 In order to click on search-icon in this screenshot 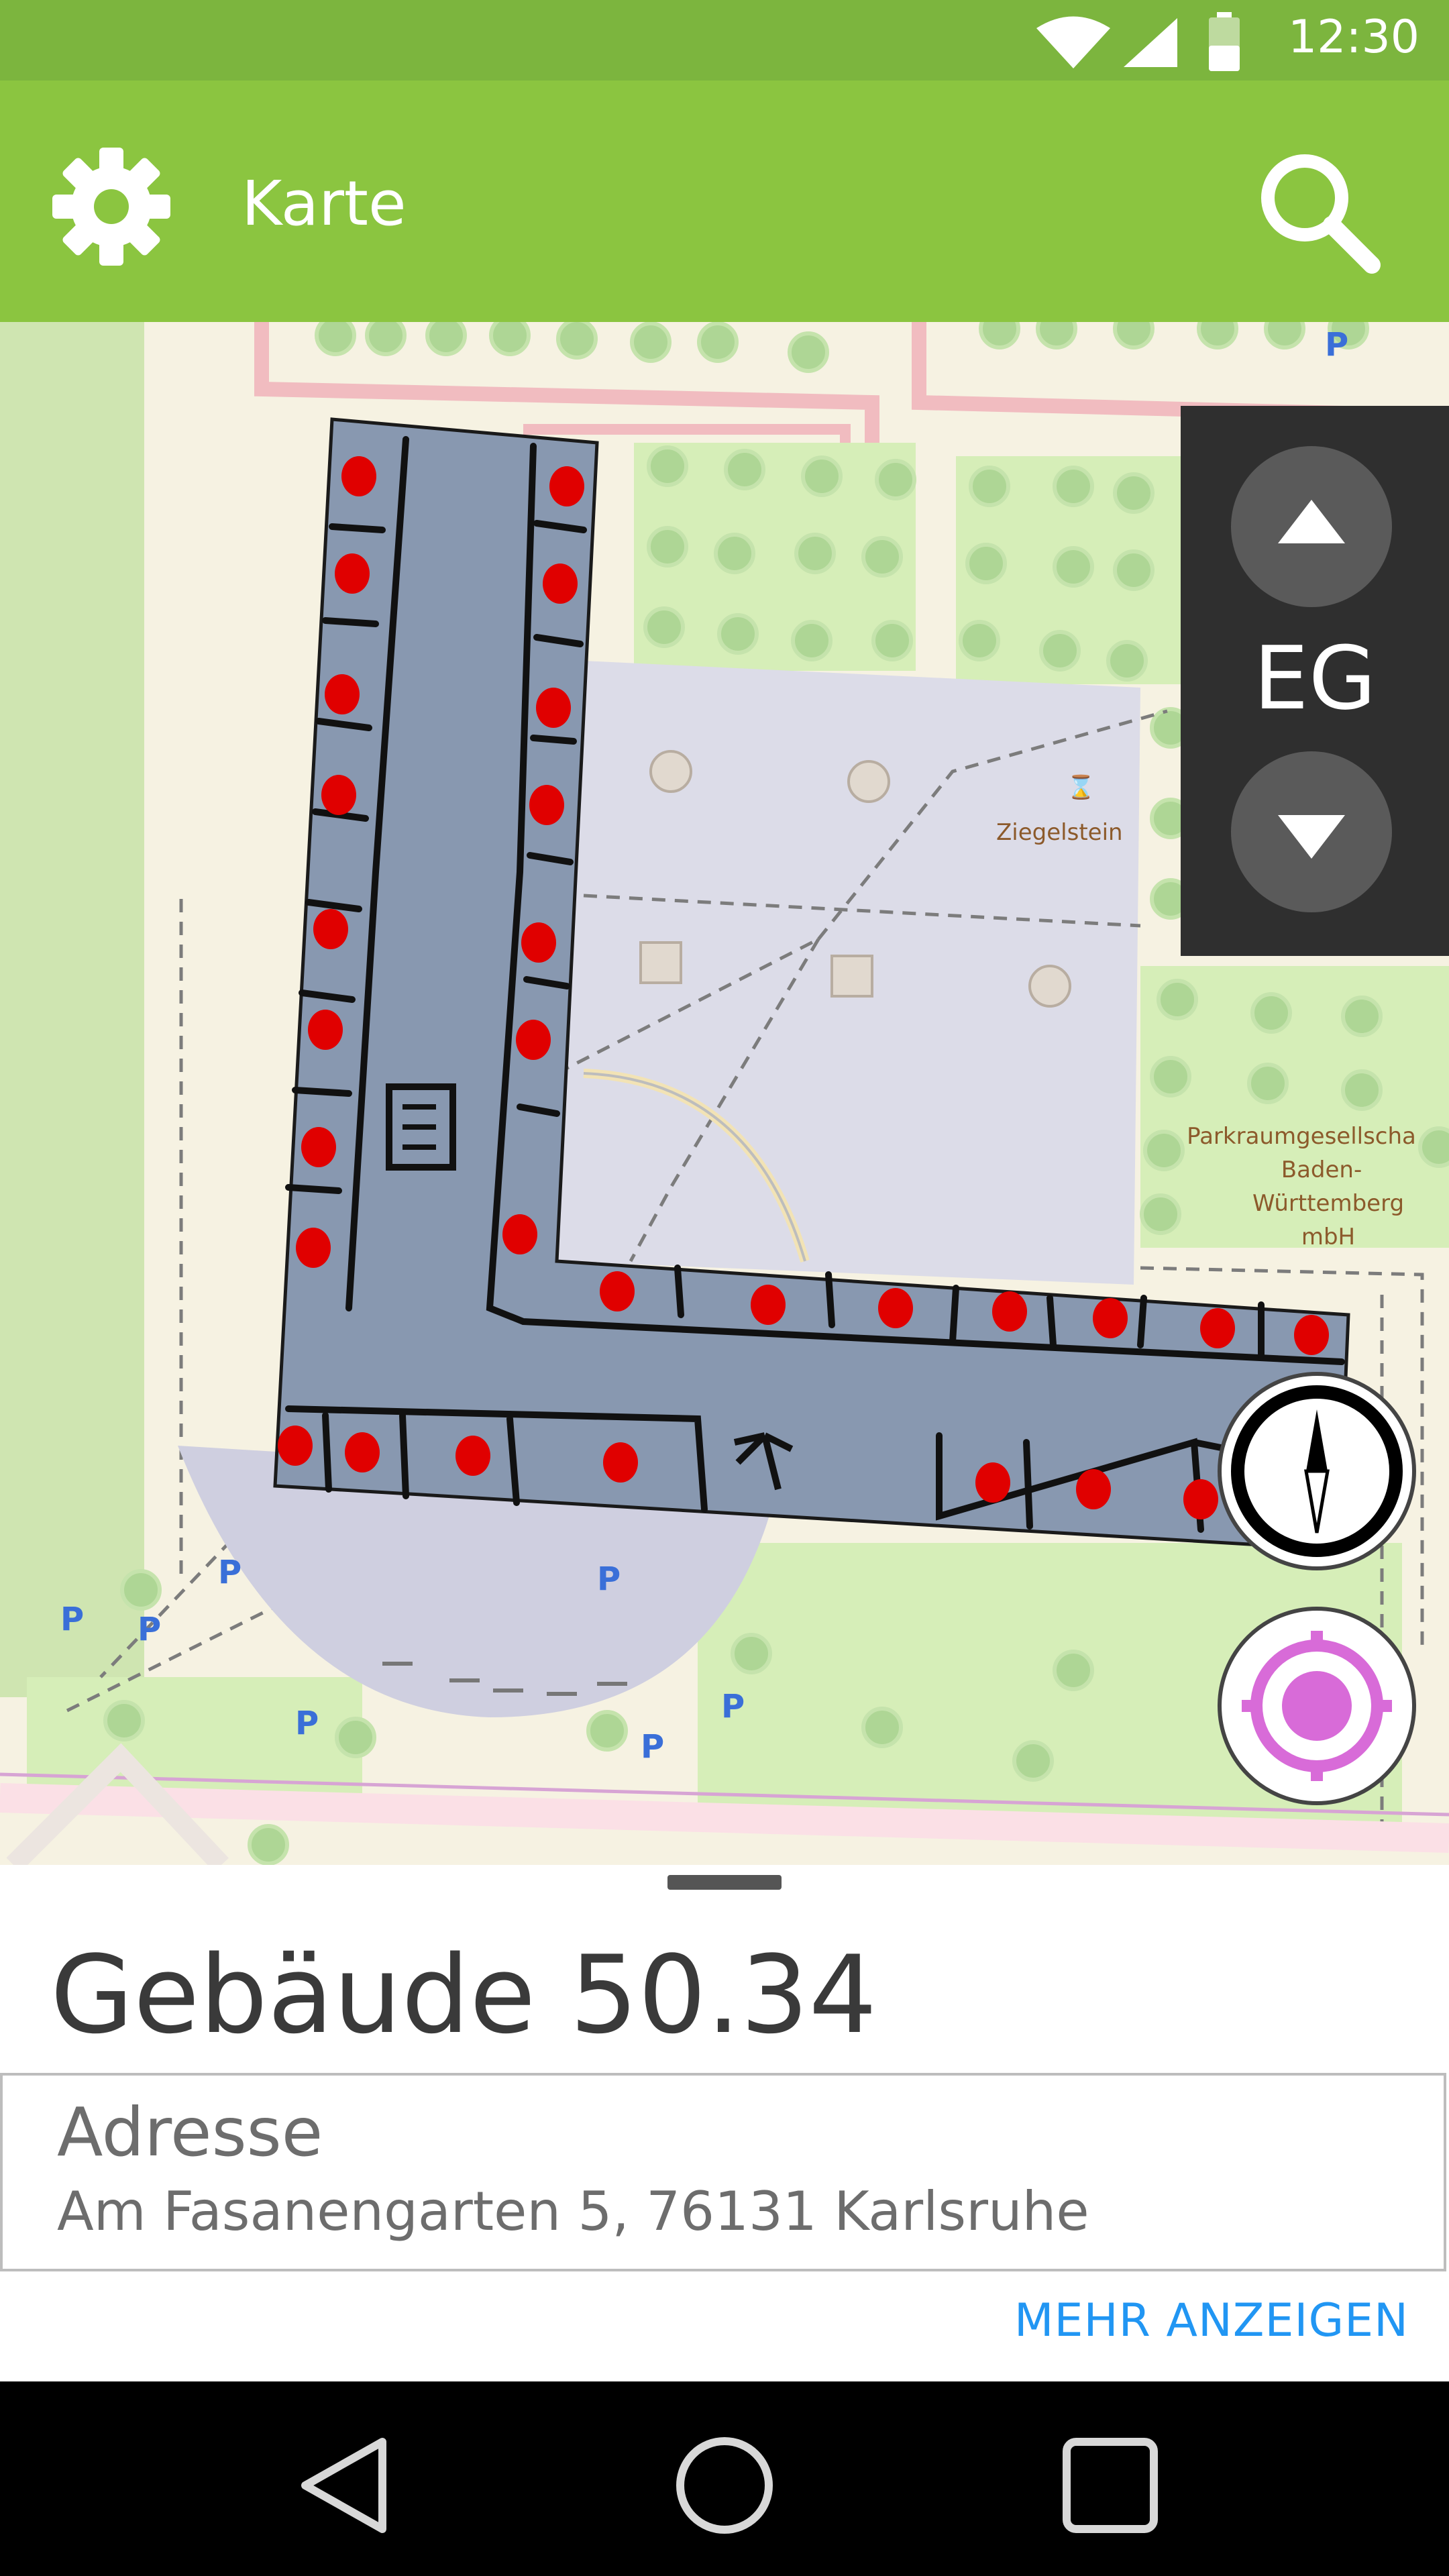, I will do `click(1318, 211)`.